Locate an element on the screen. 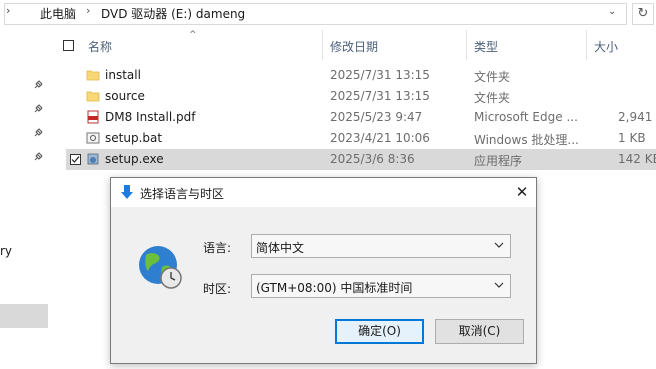  column-size: 大小 is located at coordinates (606, 46).